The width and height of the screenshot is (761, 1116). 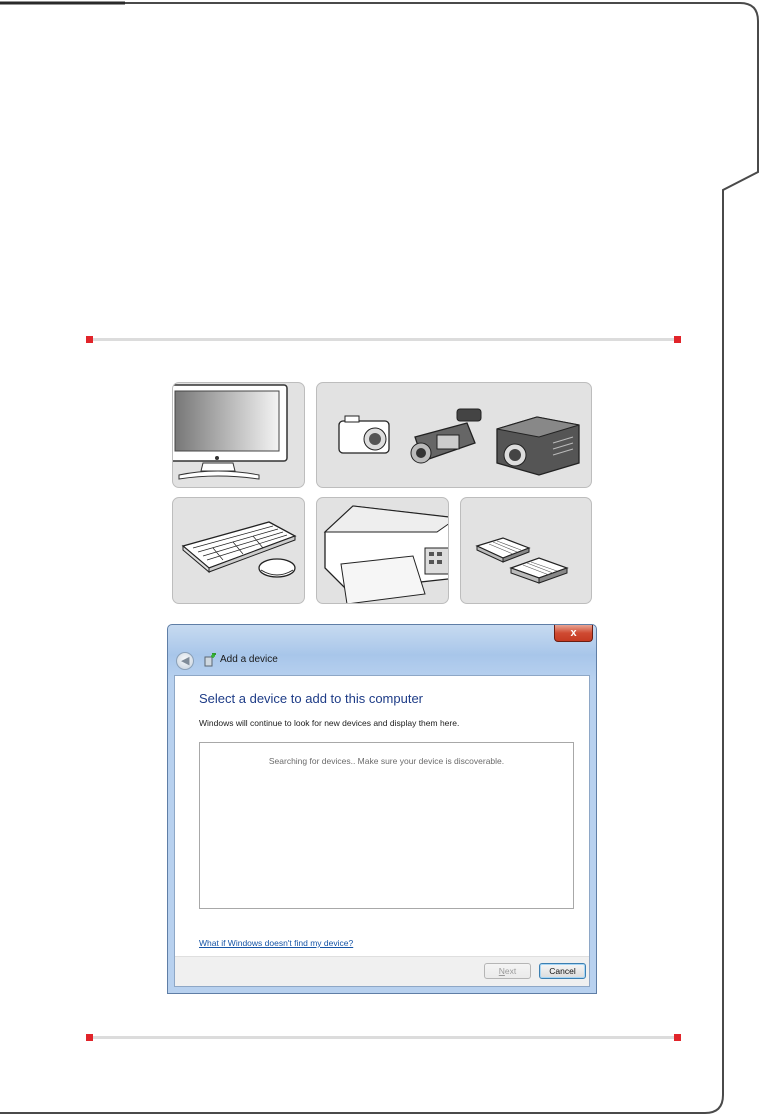 What do you see at coordinates (89, 1037) in the screenshot?
I see `bottom-divider-left-dot` at bounding box center [89, 1037].